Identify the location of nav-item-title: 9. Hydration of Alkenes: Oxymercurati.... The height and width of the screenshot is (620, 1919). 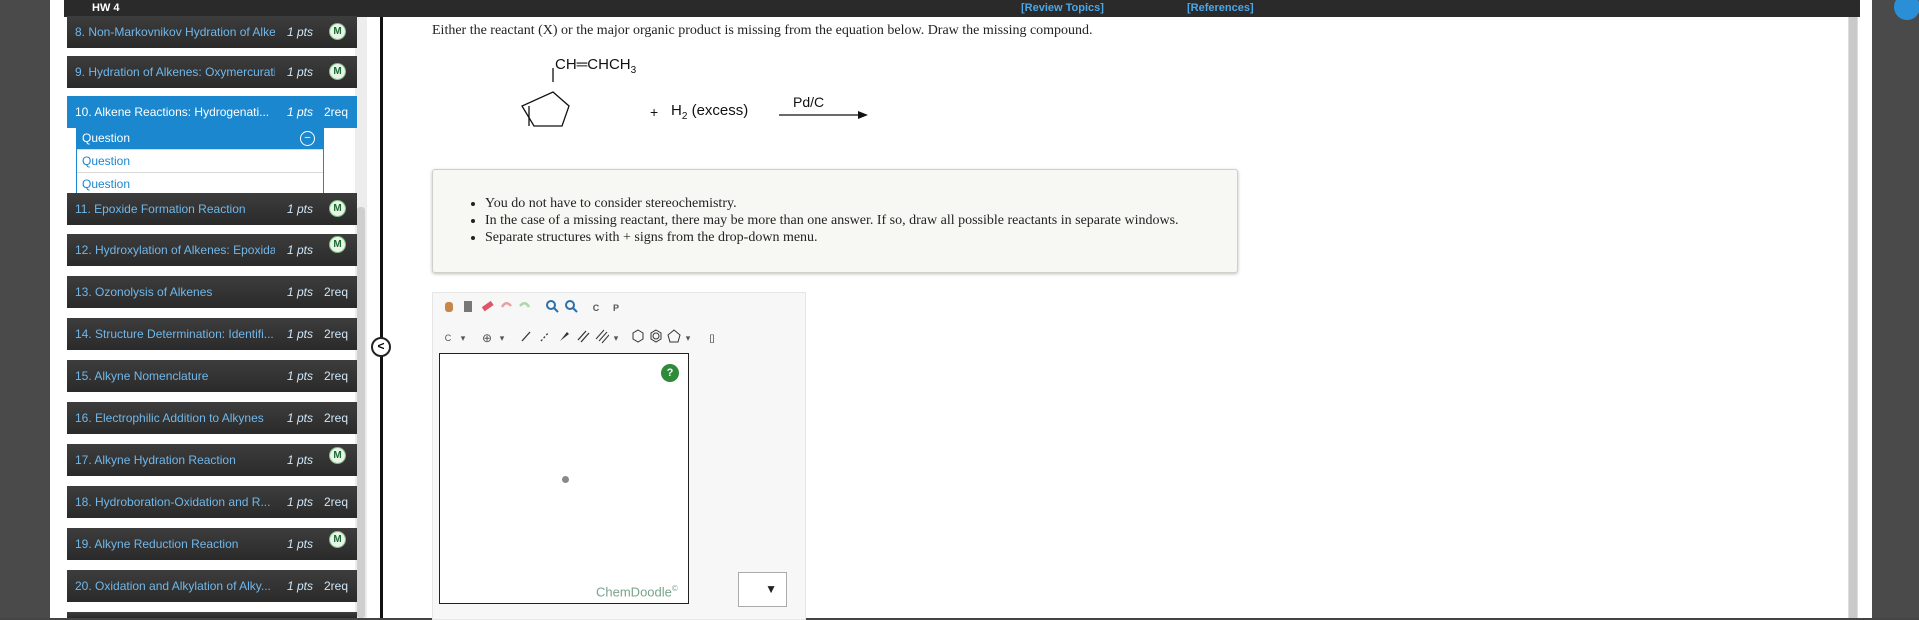
(175, 72).